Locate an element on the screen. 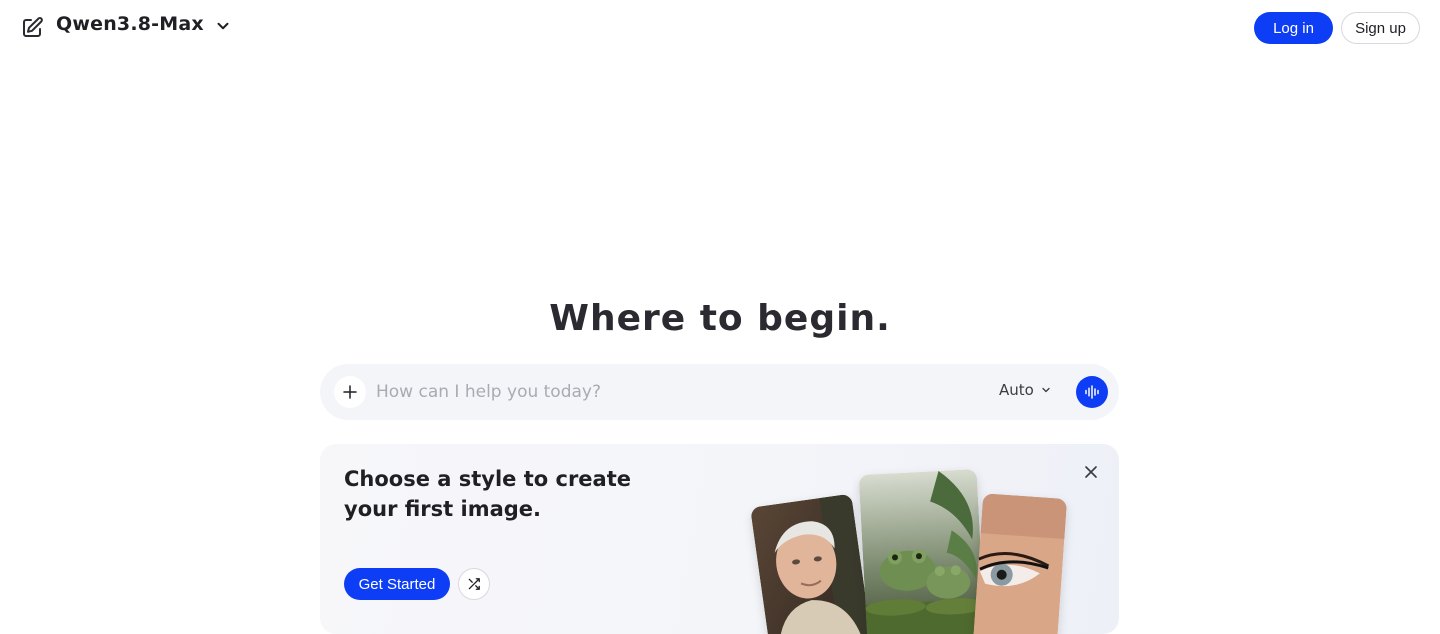 The width and height of the screenshot is (1440, 634). page-headline: Where to begin. is located at coordinates (720, 318).